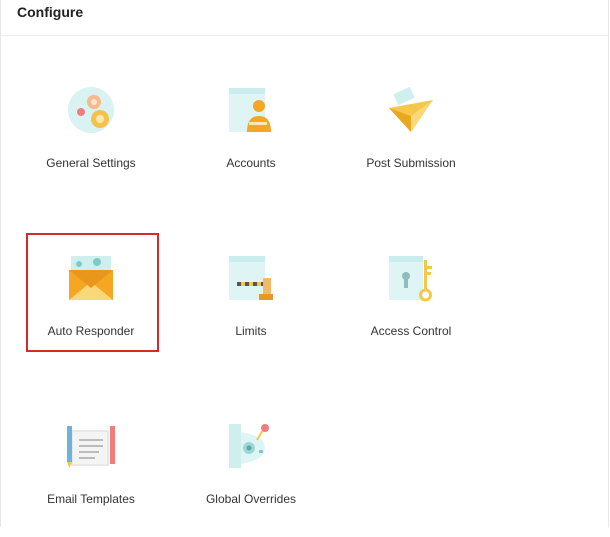  Describe the element at coordinates (251, 163) in the screenshot. I see `tile-label: Accounts` at that location.